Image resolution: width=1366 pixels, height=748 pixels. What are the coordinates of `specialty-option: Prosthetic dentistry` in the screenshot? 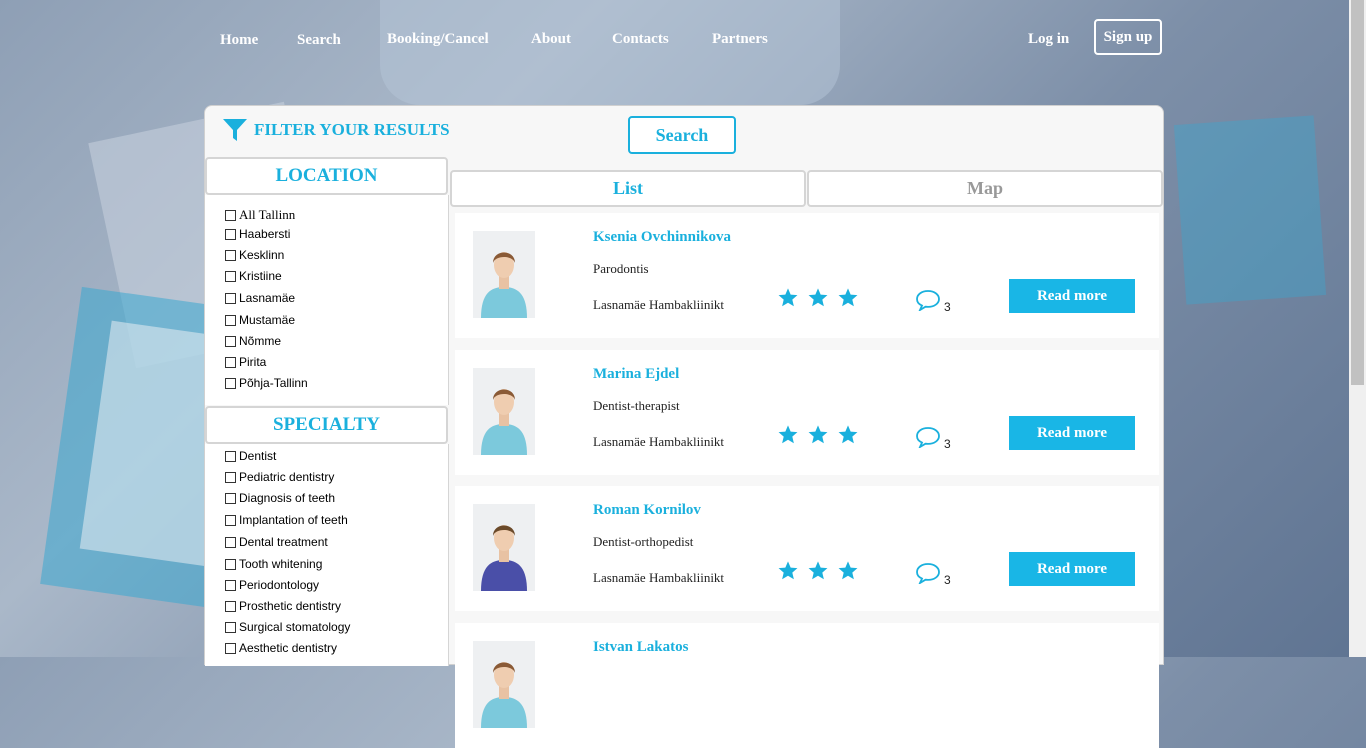 It's located at (283, 606).